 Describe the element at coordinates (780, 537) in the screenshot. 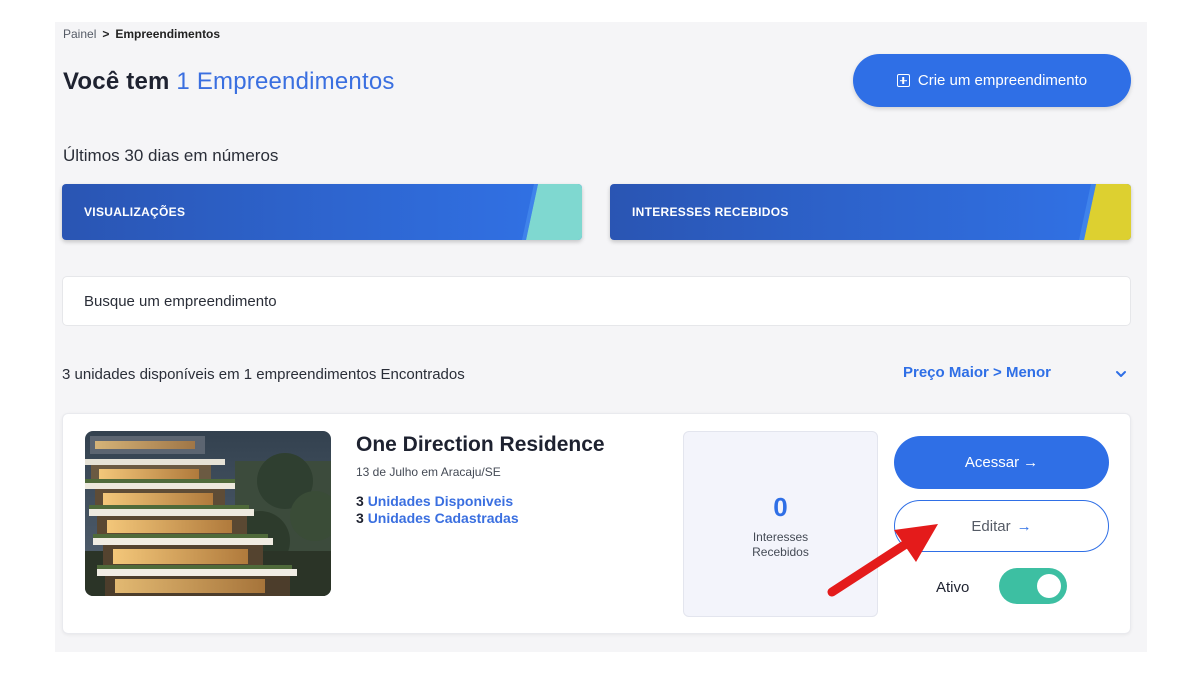

I see `interests-label-line1: Interesses` at that location.